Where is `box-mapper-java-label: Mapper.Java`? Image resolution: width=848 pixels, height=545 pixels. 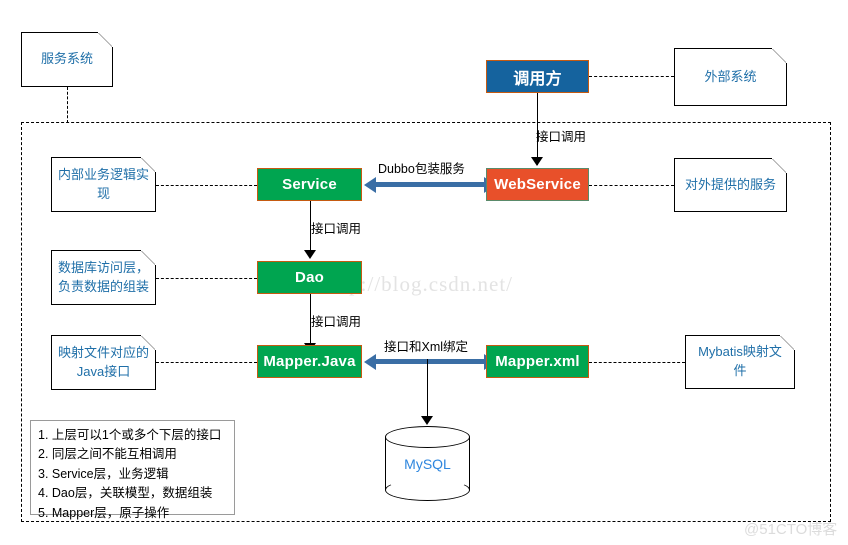 box-mapper-java-label: Mapper.Java is located at coordinates (309, 361).